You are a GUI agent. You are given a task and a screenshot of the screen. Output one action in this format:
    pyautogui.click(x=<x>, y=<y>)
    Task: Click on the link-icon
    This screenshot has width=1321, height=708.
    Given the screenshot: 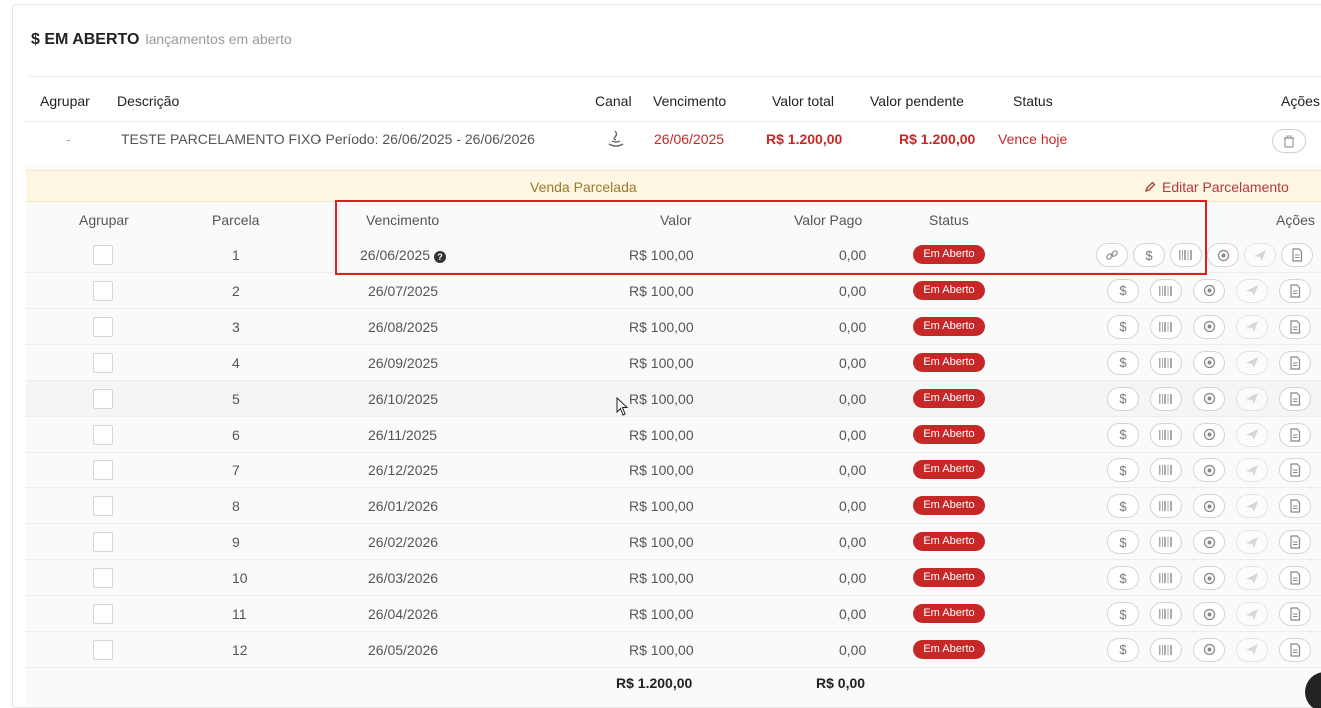 What is the action you would take?
    pyautogui.click(x=1112, y=255)
    